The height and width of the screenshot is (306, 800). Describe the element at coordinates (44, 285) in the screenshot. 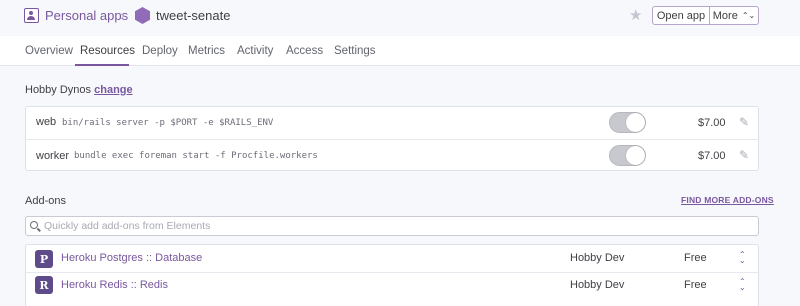

I see `redis-icon: R` at that location.